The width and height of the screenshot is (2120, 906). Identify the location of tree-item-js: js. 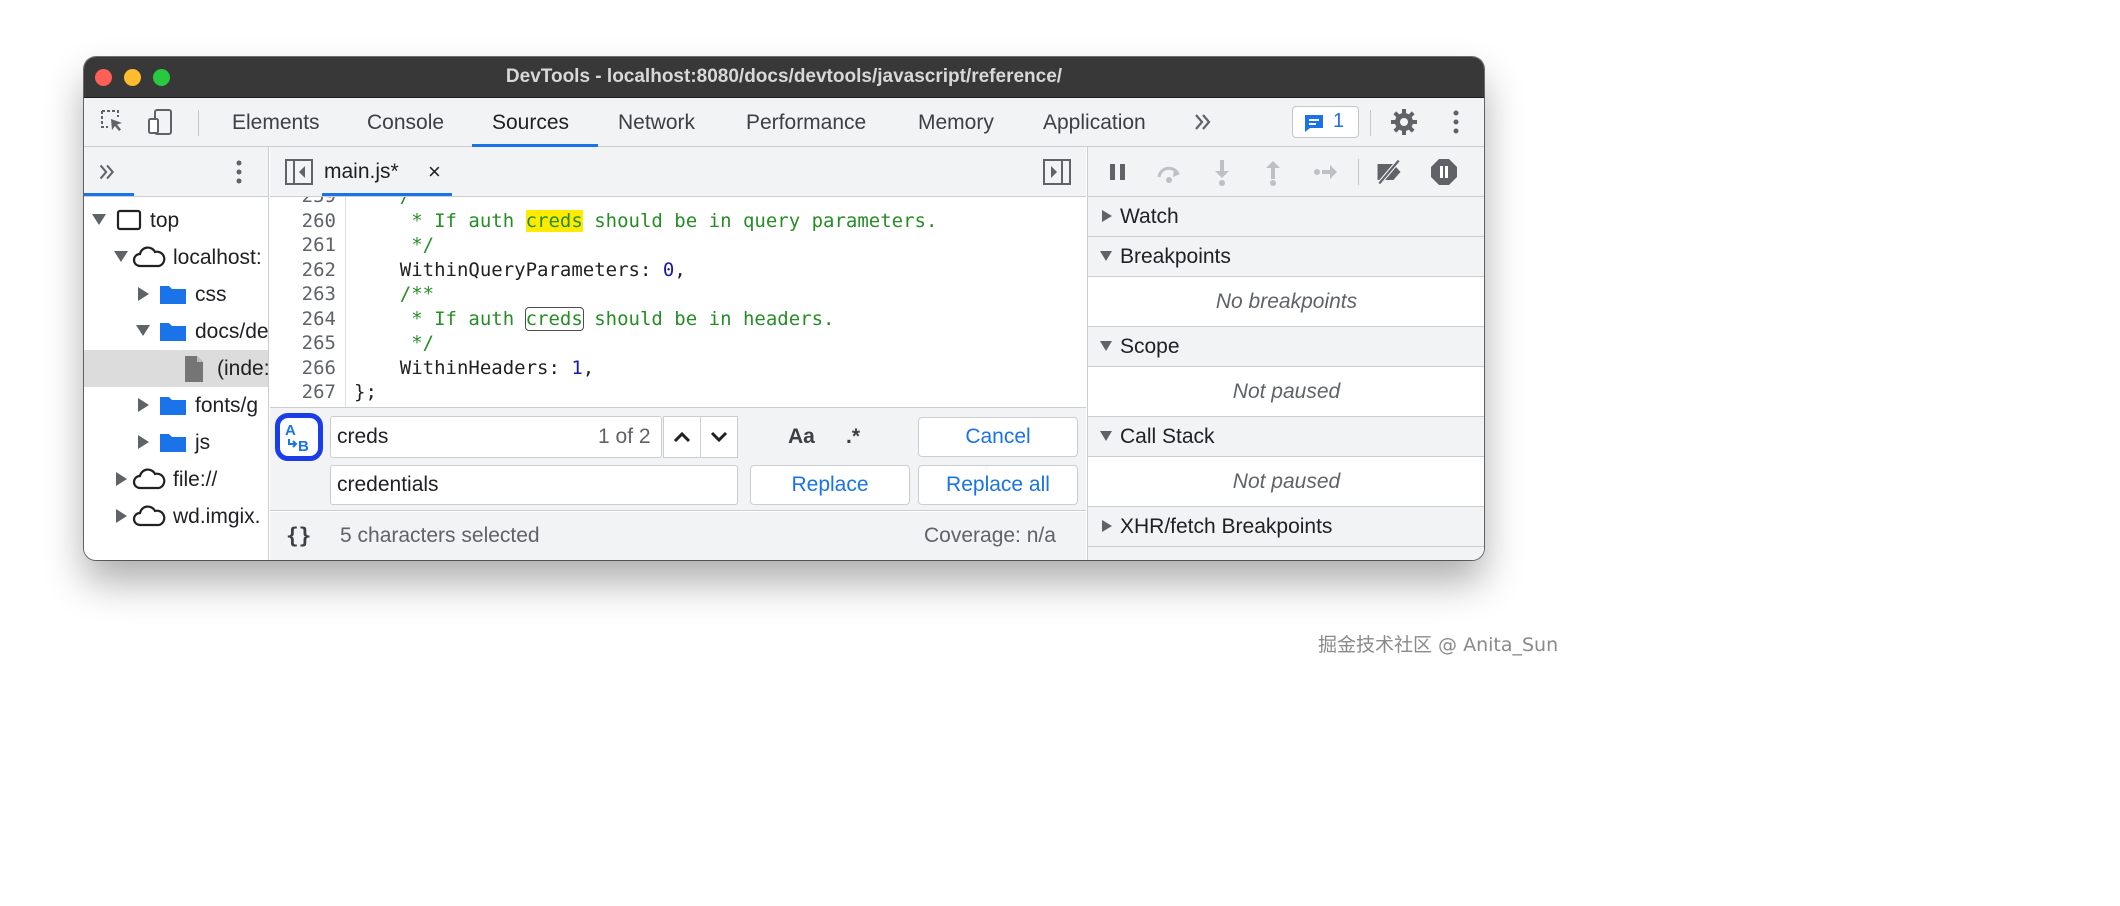
(176, 442).